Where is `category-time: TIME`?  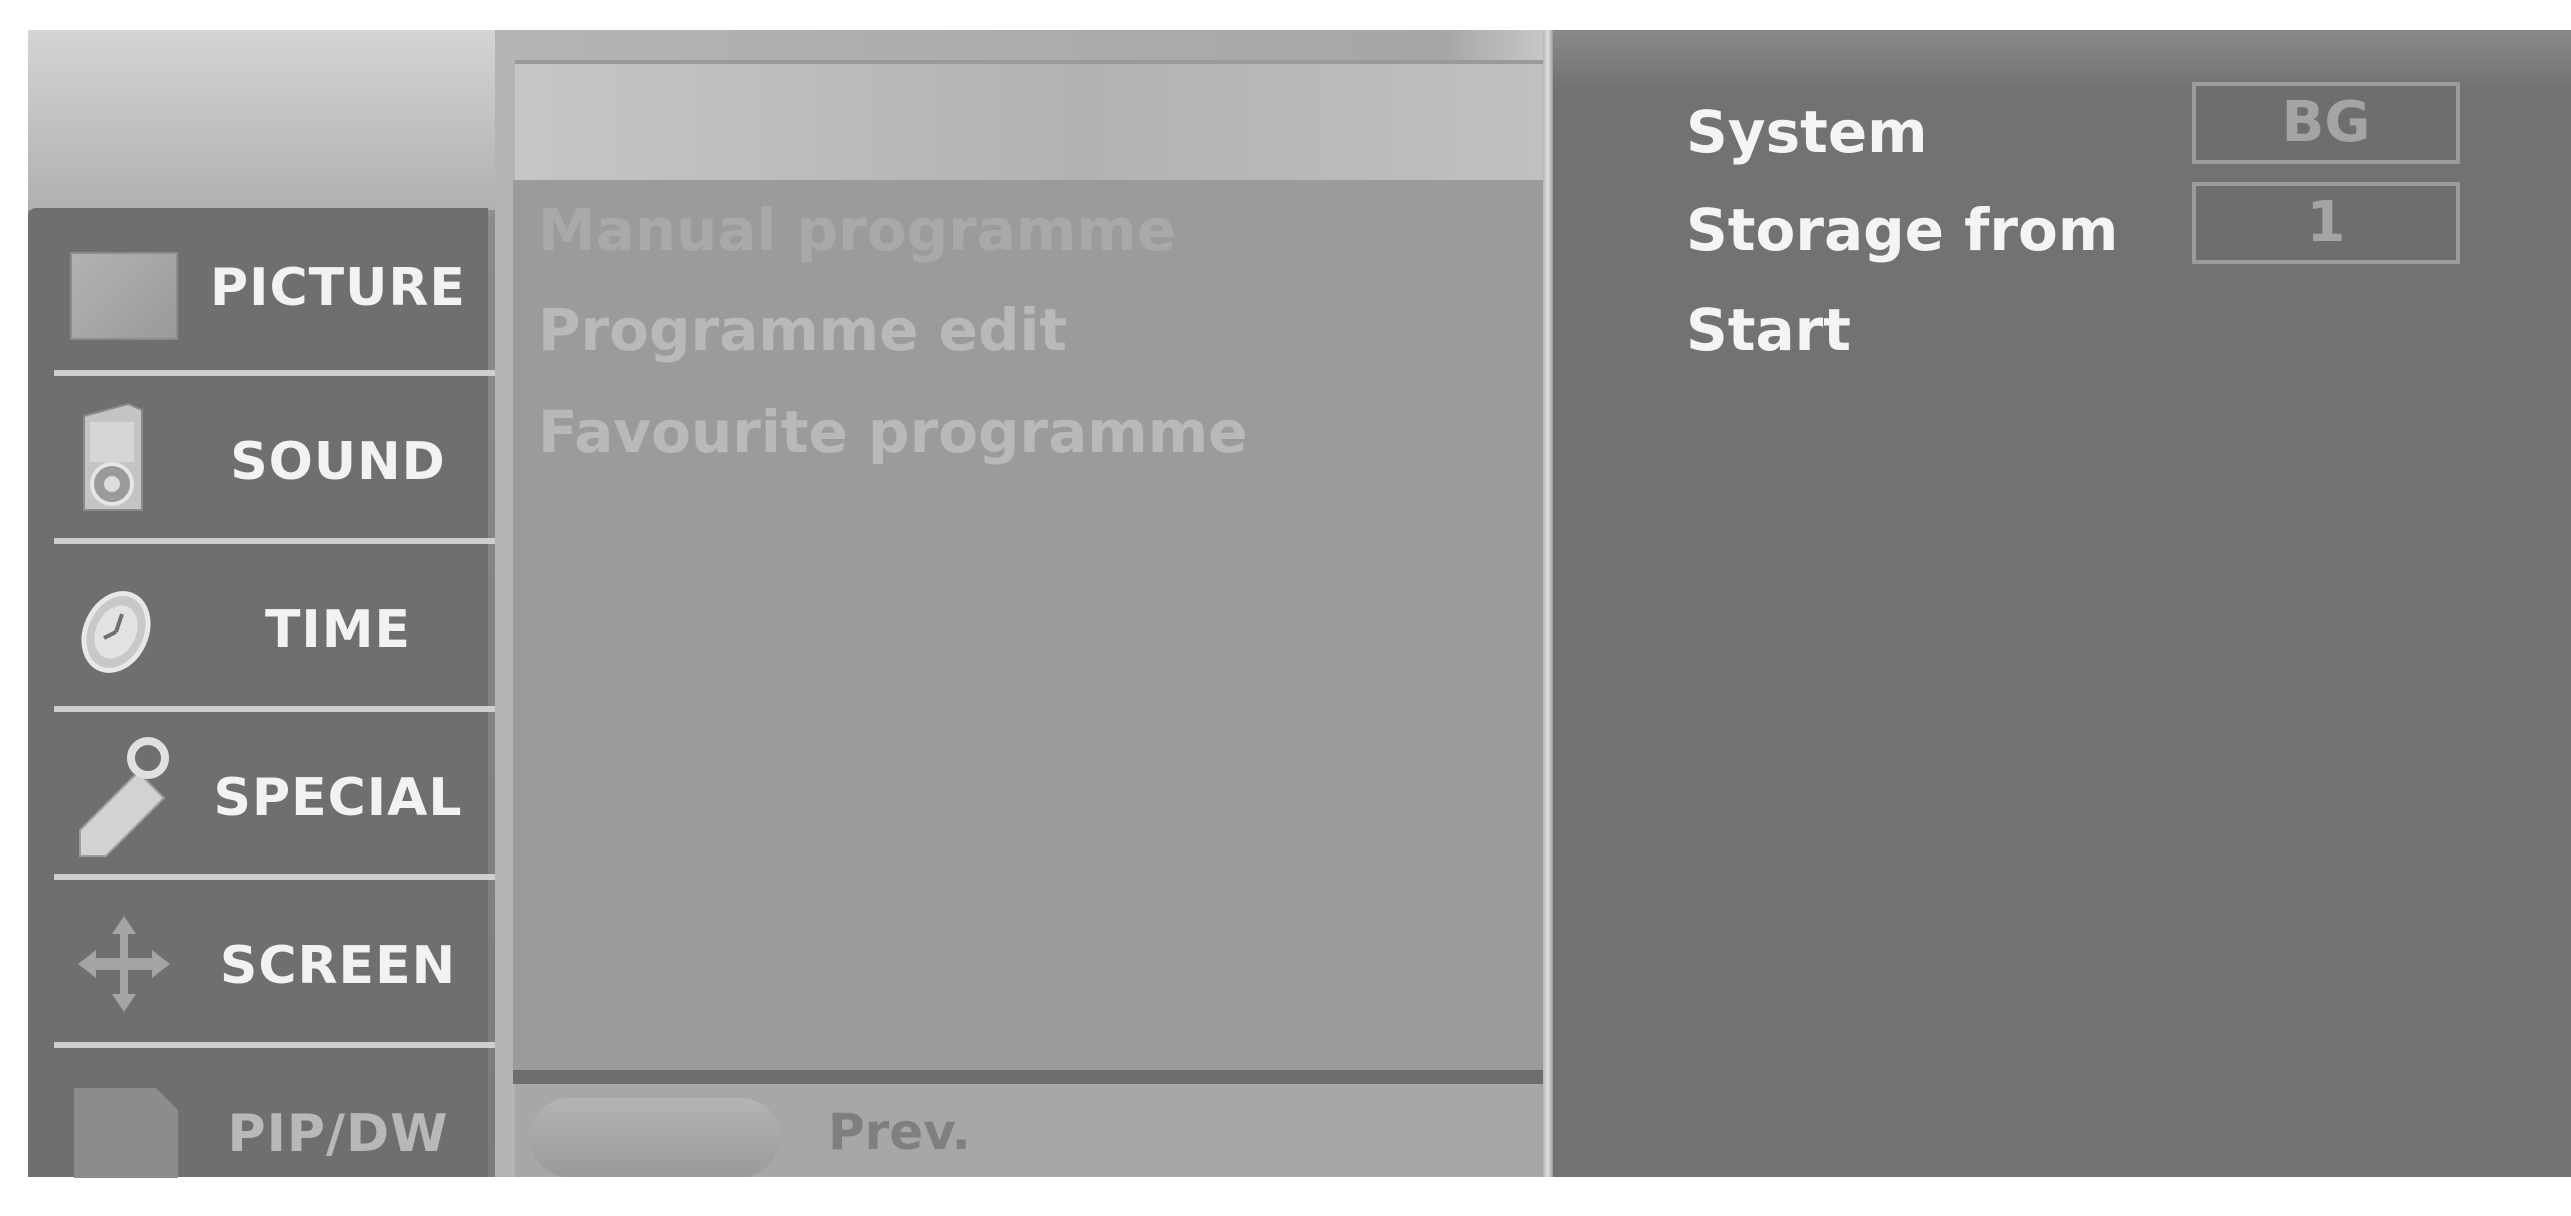
category-time: TIME is located at coordinates (265, 628).